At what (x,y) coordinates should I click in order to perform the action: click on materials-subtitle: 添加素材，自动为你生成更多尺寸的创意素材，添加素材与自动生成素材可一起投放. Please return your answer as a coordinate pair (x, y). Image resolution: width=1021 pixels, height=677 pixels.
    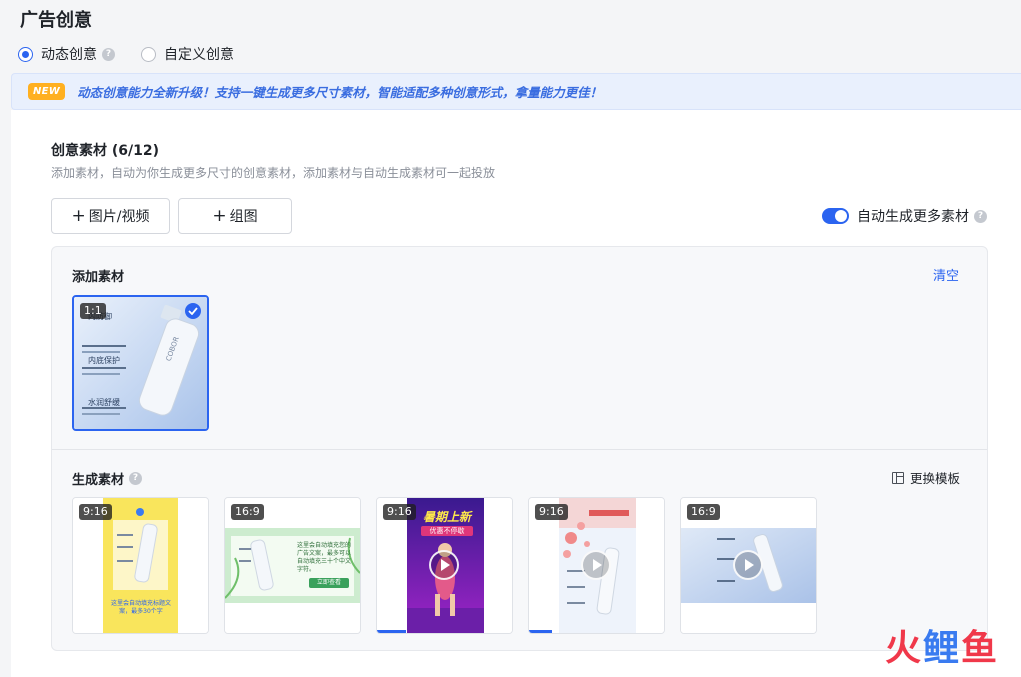
    Looking at the image, I should click on (273, 173).